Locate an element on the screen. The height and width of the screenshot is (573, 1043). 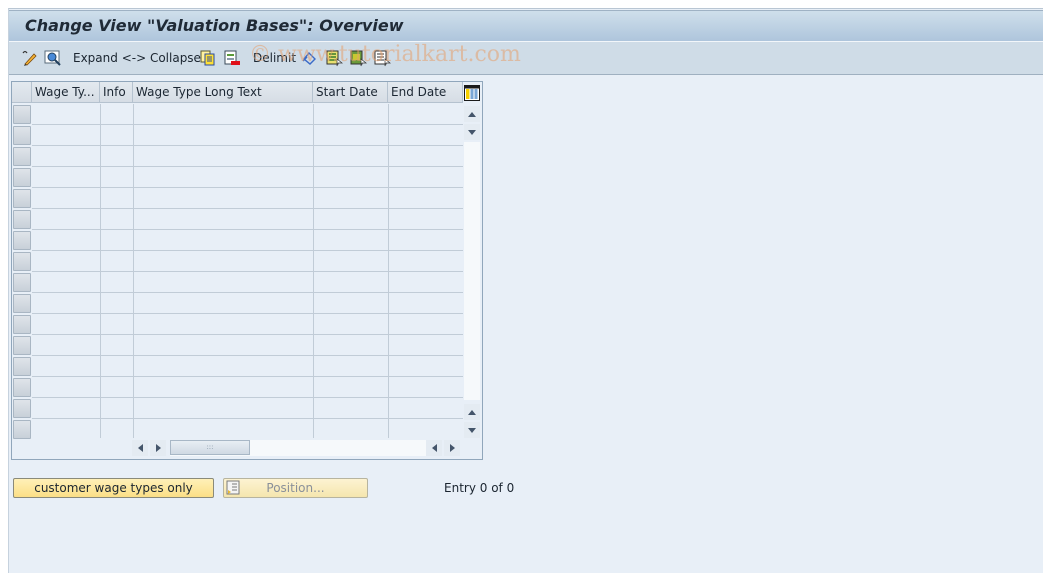
customer-wage-types-button: customer wage types only is located at coordinates (113, 488).